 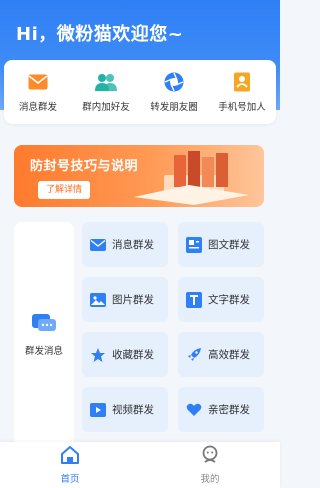 I want to click on tab-label: 首页, so click(x=70, y=479).